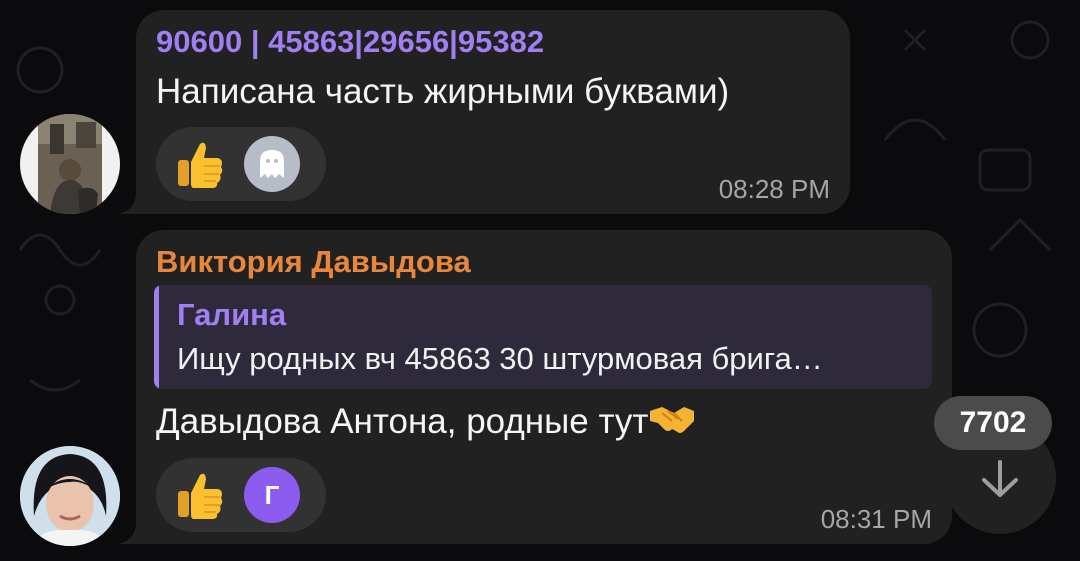  I want to click on sender-name: 90600 | 45863|29656|95382, so click(350, 42).